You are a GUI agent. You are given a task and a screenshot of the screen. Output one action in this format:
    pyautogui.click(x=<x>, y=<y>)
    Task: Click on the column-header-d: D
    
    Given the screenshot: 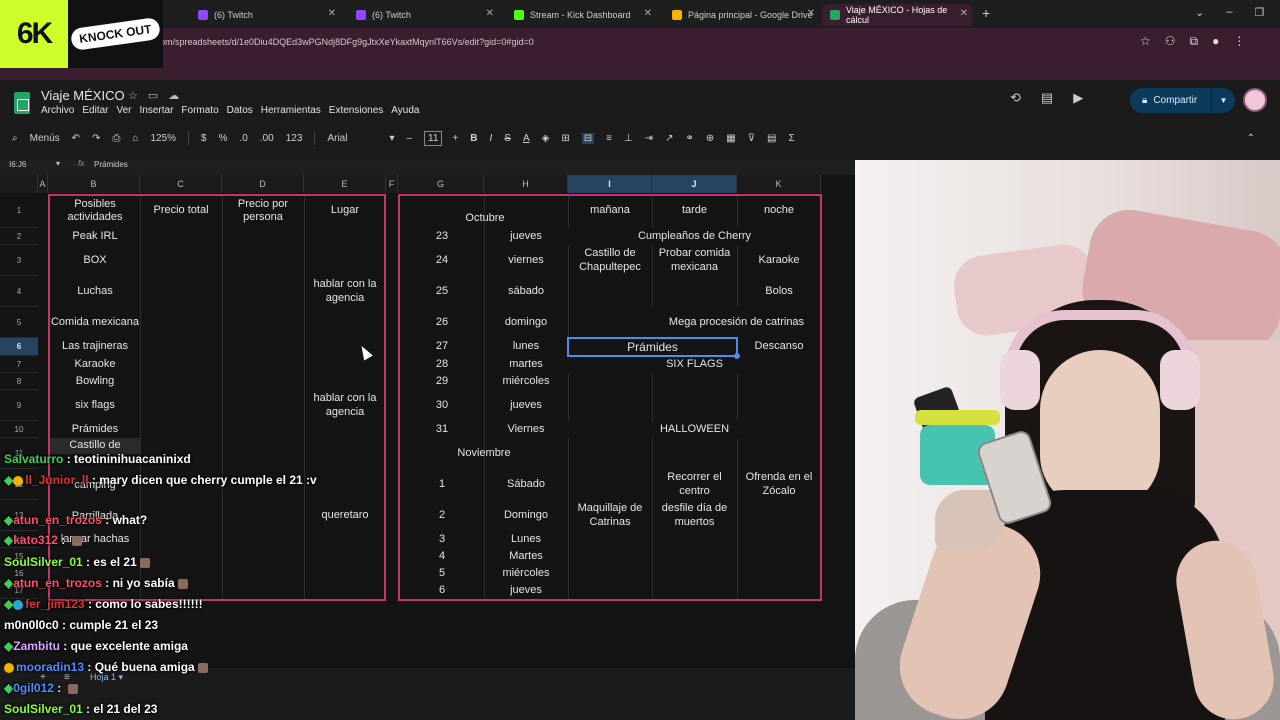 What is the action you would take?
    pyautogui.click(x=263, y=184)
    